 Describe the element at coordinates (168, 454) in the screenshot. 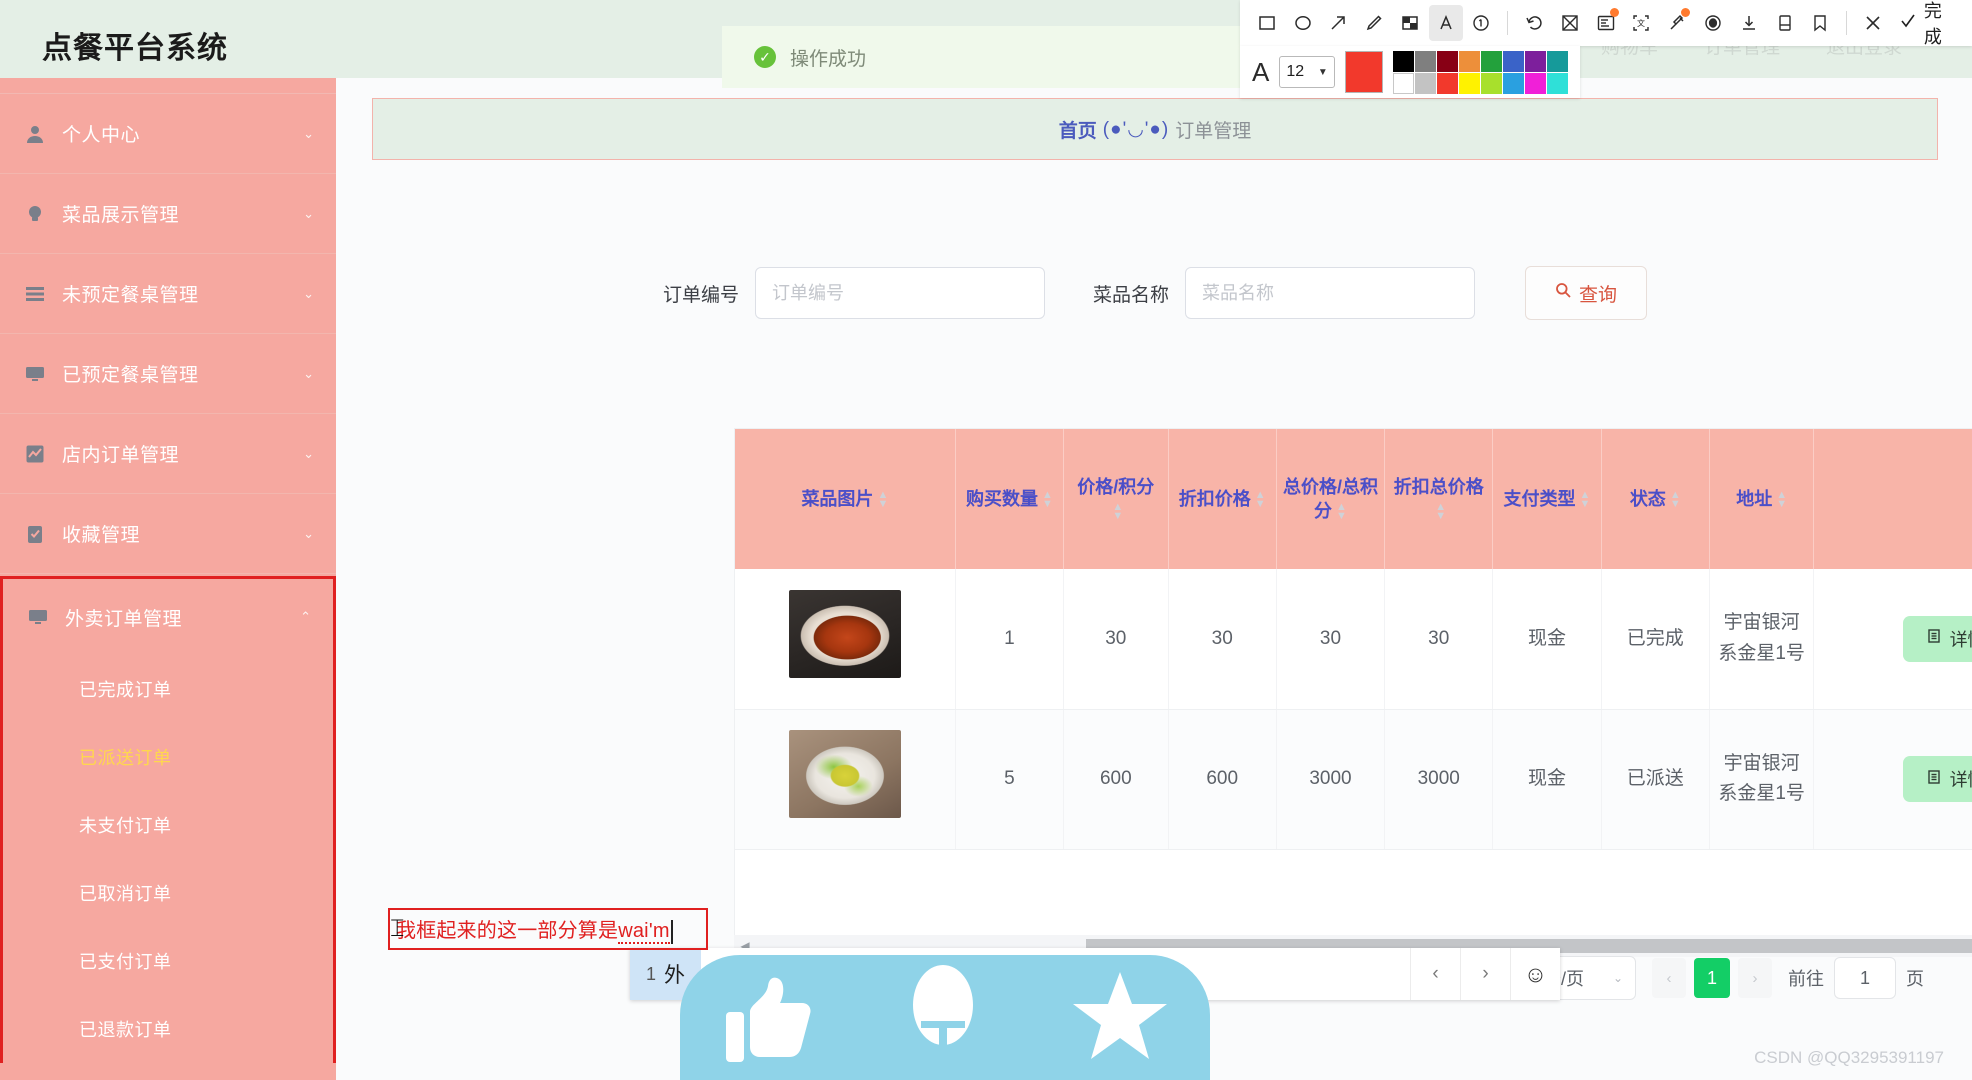

I see `sidebar-item-instore-orders: 店内订单管理 ⌄` at that location.